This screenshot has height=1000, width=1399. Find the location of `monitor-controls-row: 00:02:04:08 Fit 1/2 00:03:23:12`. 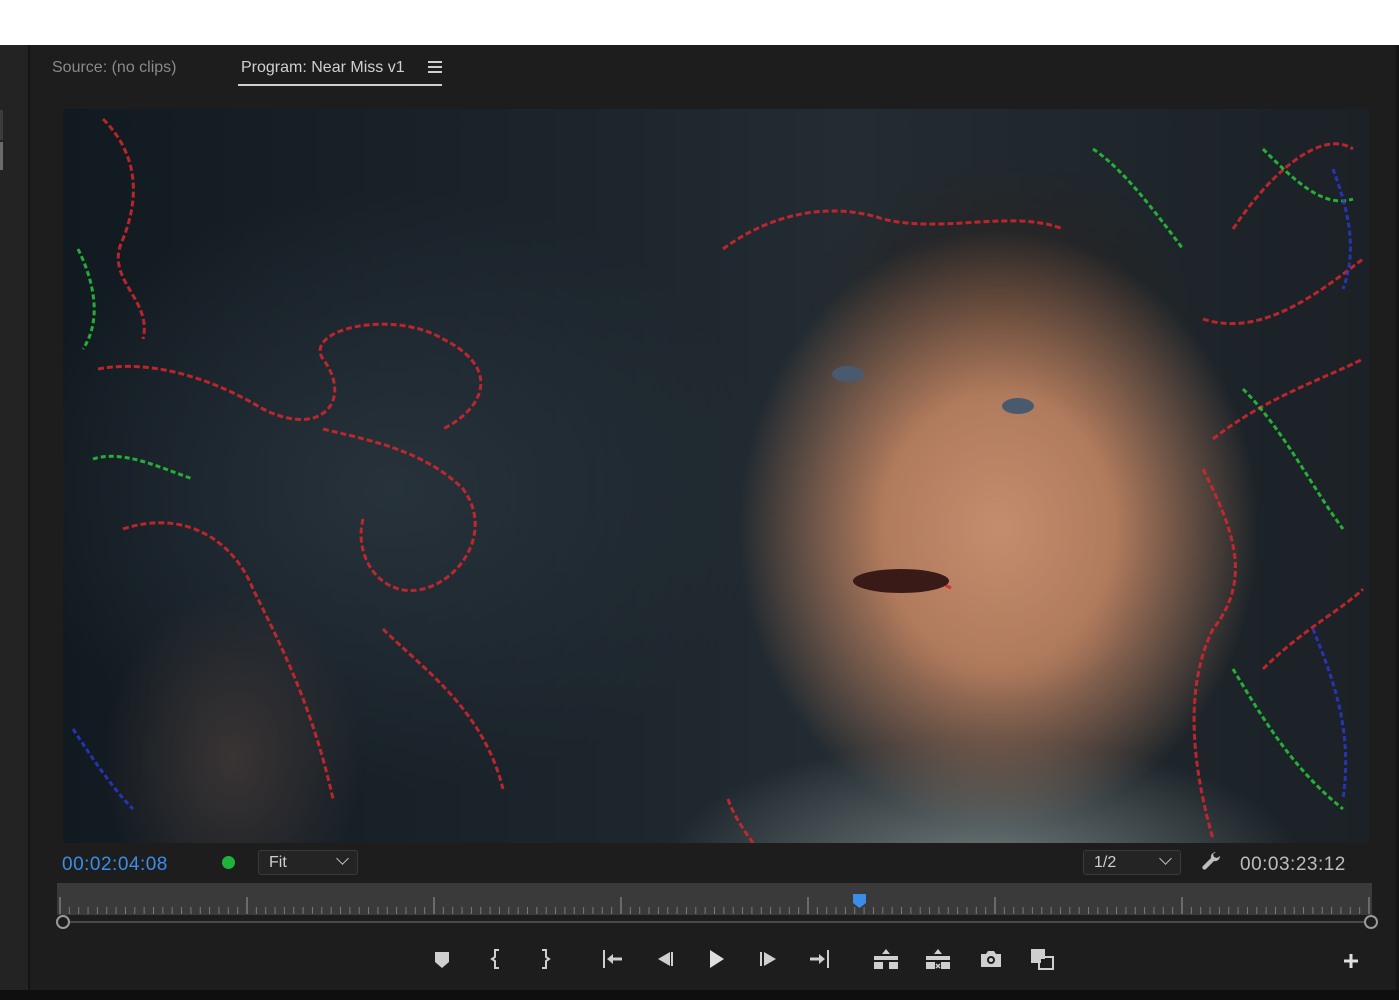

monitor-controls-row: 00:02:04:08 Fit 1/2 00:03:23:12 is located at coordinates (714, 864).